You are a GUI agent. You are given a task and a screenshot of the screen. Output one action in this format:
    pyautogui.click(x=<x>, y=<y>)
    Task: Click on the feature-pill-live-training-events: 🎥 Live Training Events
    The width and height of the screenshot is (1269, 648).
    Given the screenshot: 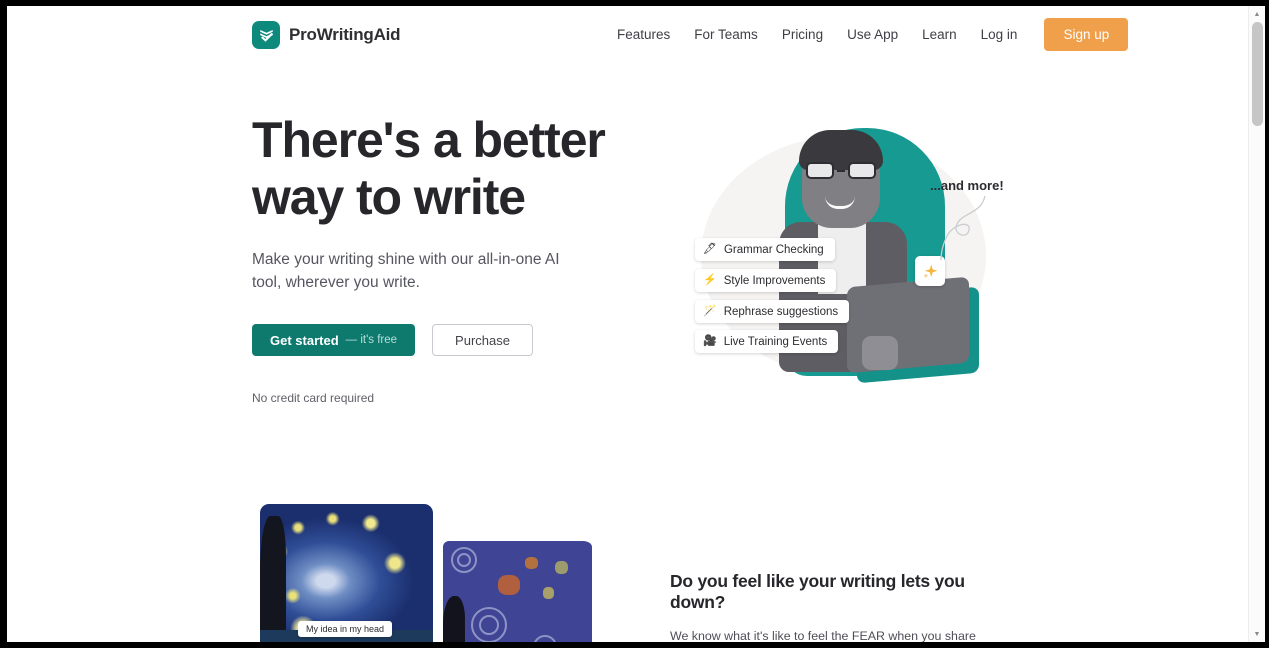 What is the action you would take?
    pyautogui.click(x=767, y=341)
    